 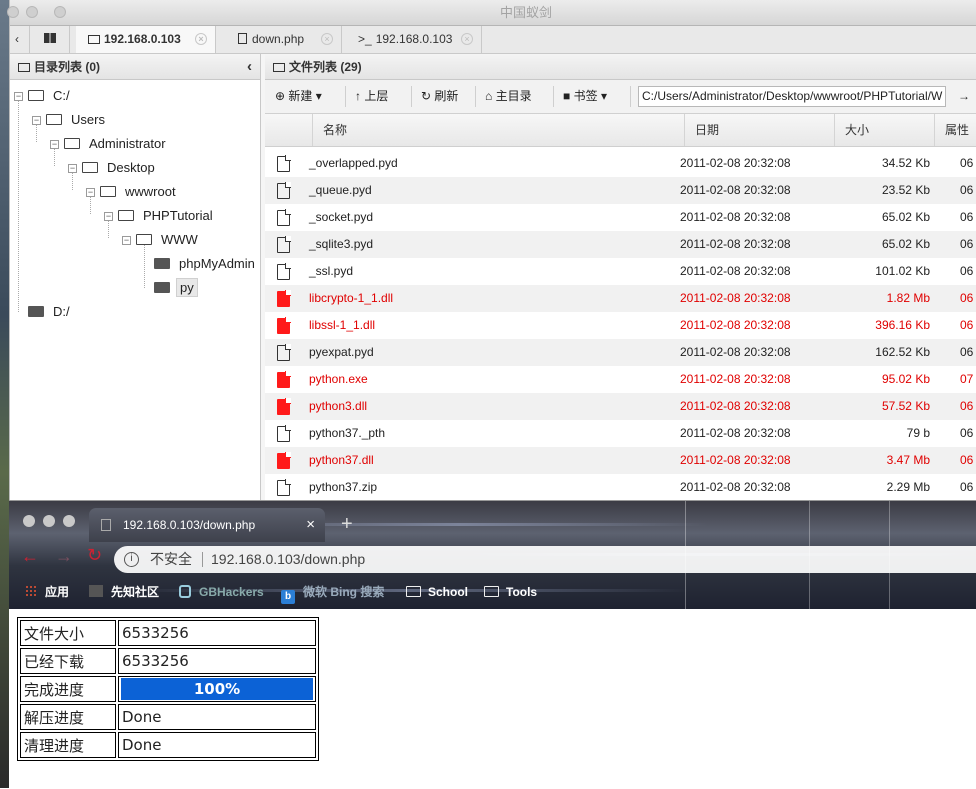 What do you see at coordinates (168, 240) in the screenshot?
I see `tree-node-www: WWW` at bounding box center [168, 240].